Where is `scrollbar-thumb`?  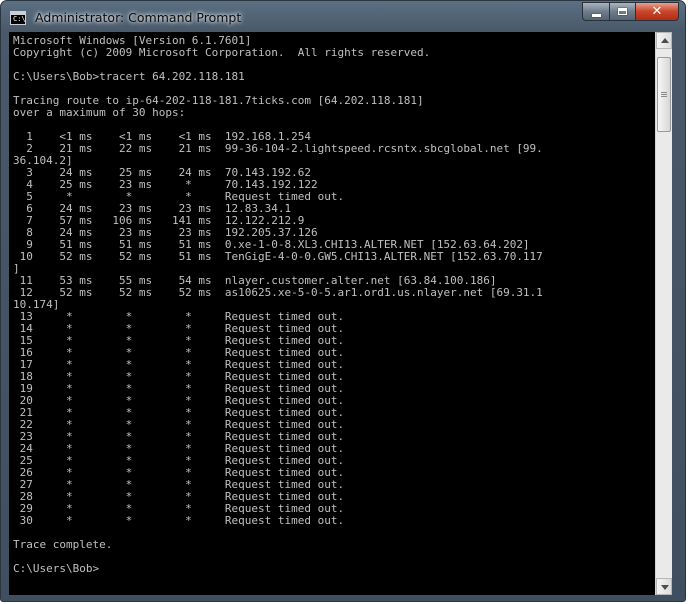 scrollbar-thumb is located at coordinates (664, 94).